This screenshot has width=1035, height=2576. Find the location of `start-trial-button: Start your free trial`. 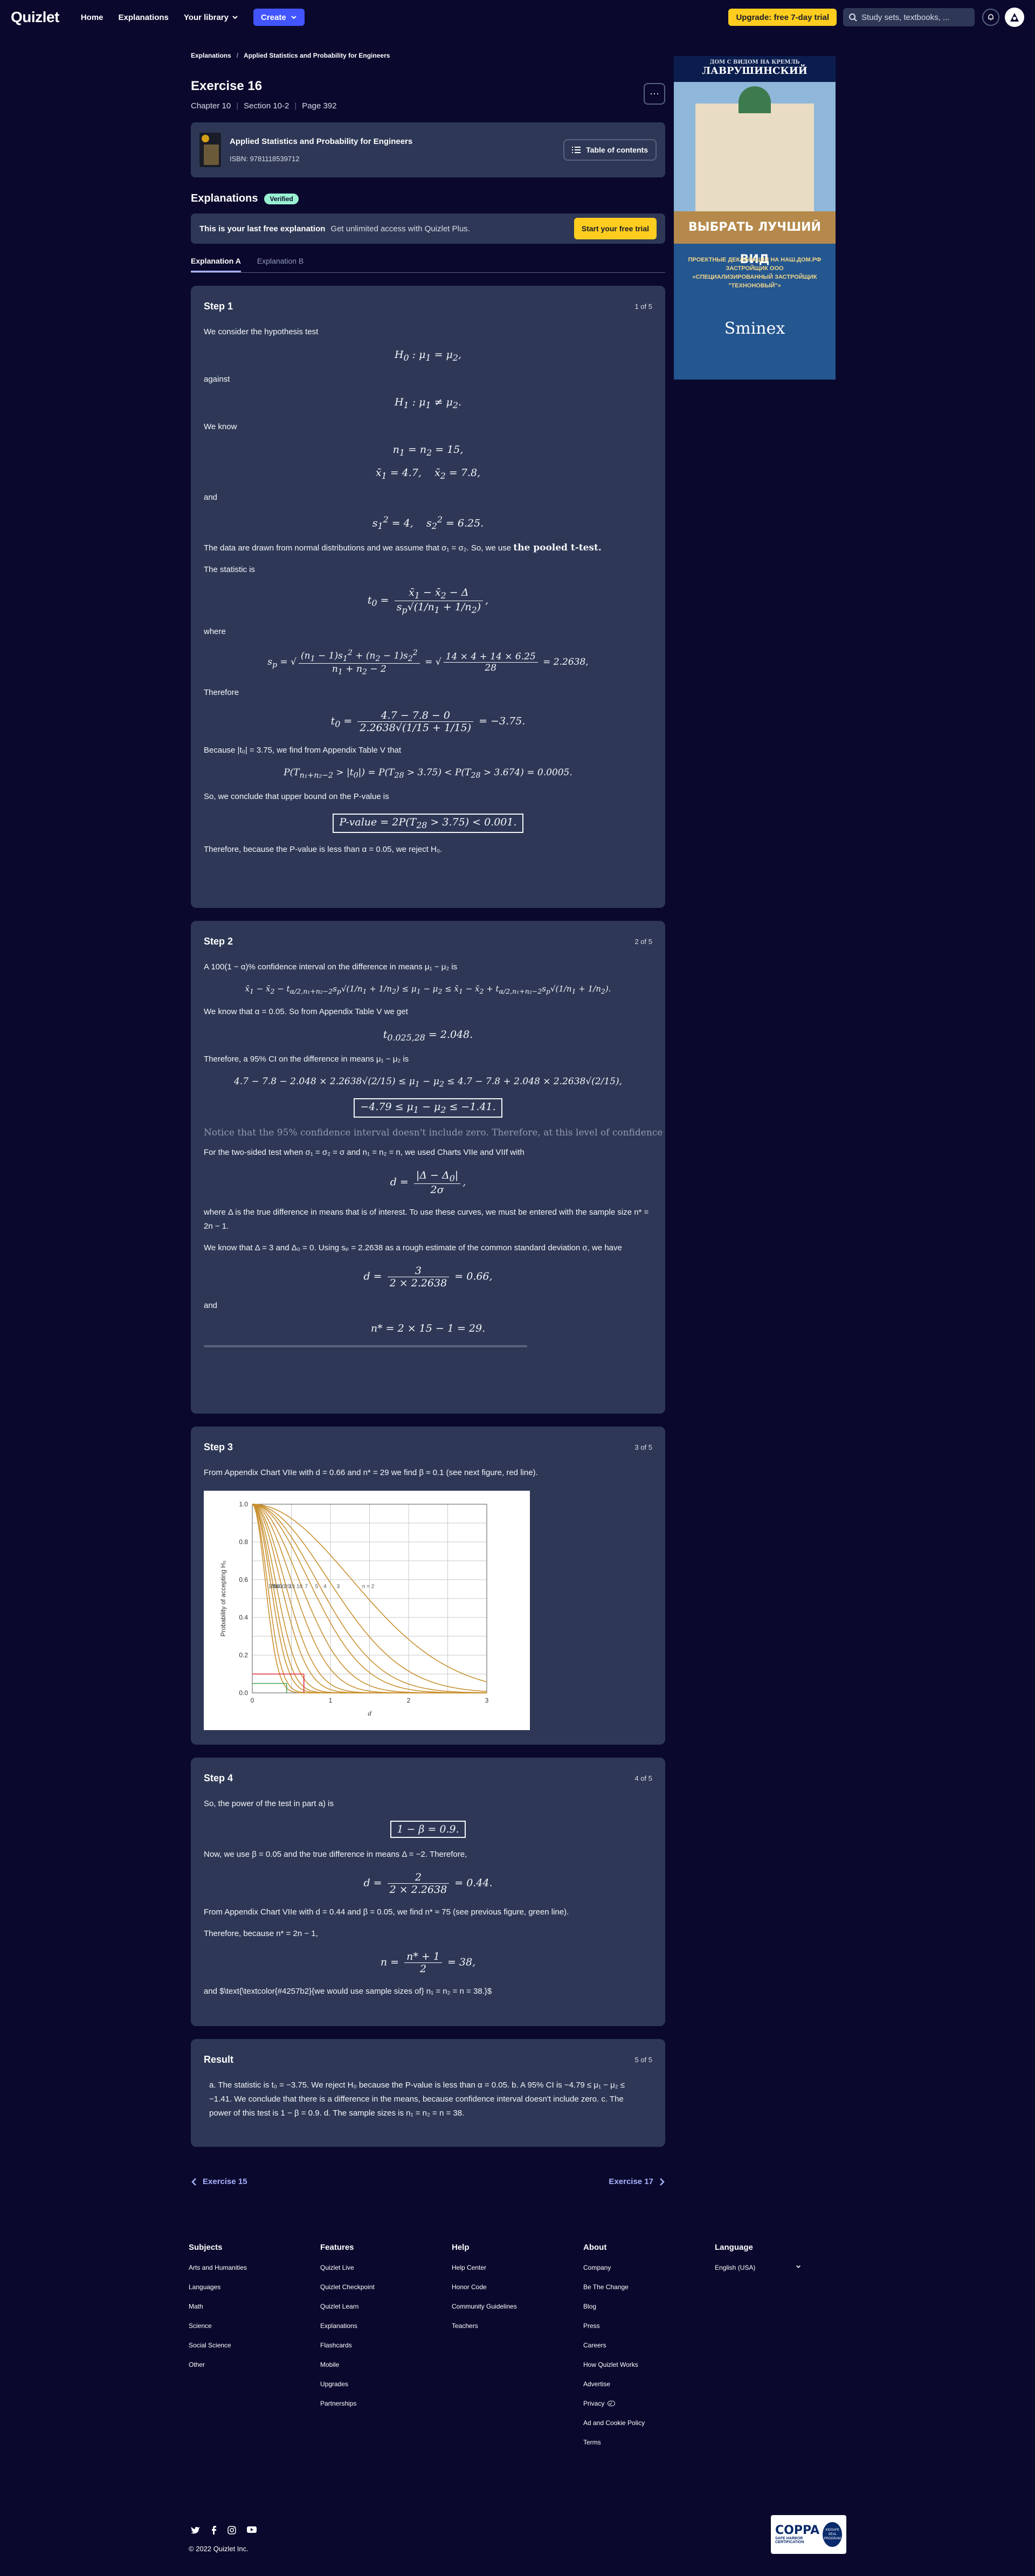

start-trial-button: Start your free trial is located at coordinates (616, 228).